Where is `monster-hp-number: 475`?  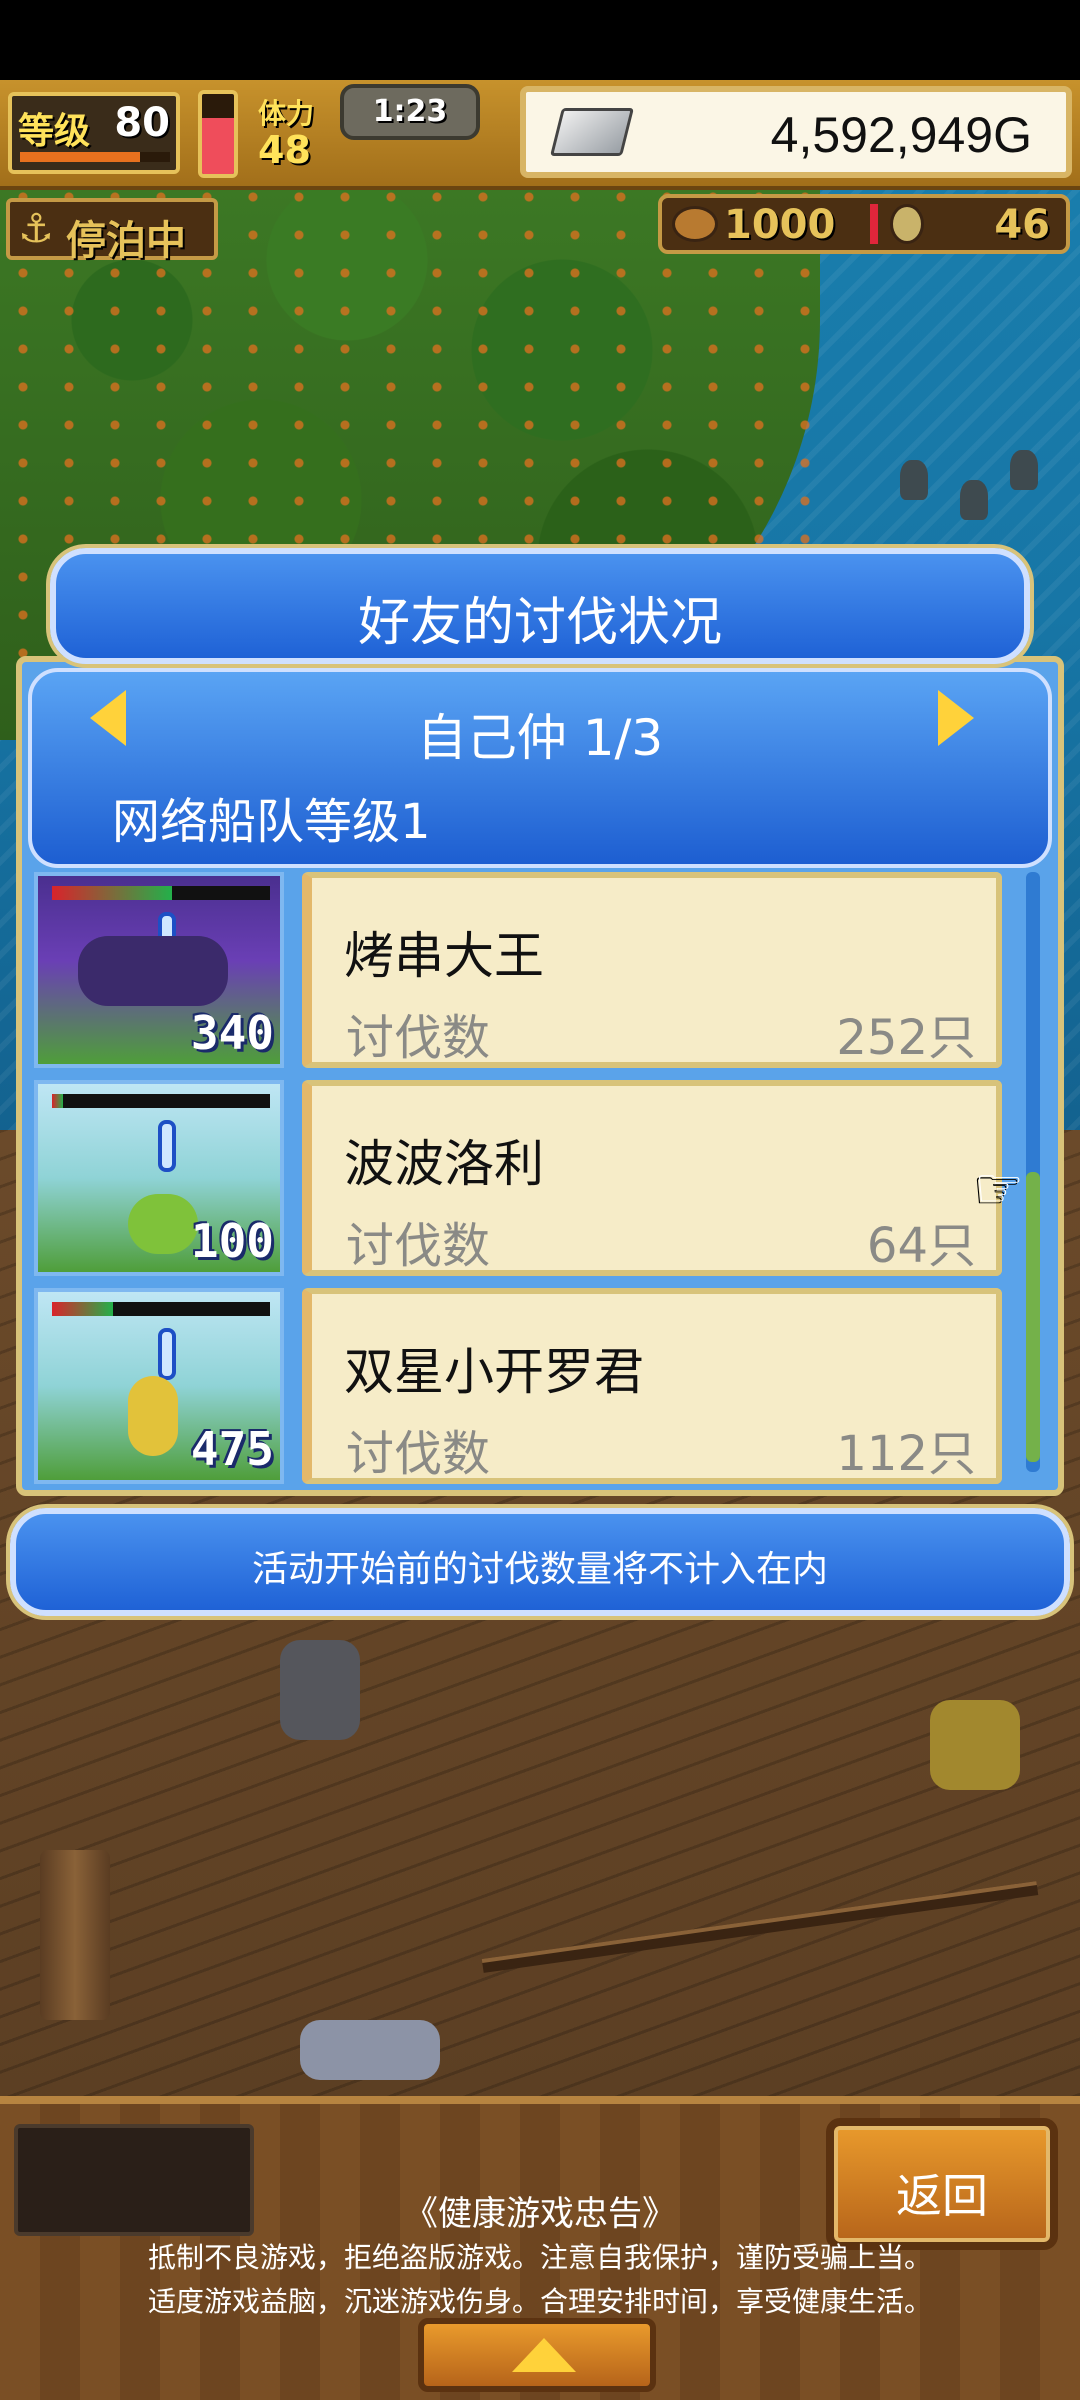
monster-hp-number: 475 is located at coordinates (232, 1449).